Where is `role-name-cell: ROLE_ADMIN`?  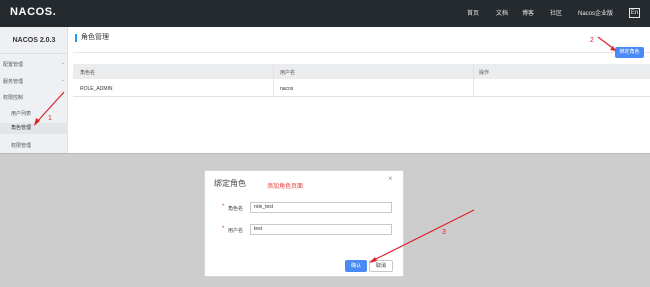 role-name-cell: ROLE_ADMIN is located at coordinates (96, 89).